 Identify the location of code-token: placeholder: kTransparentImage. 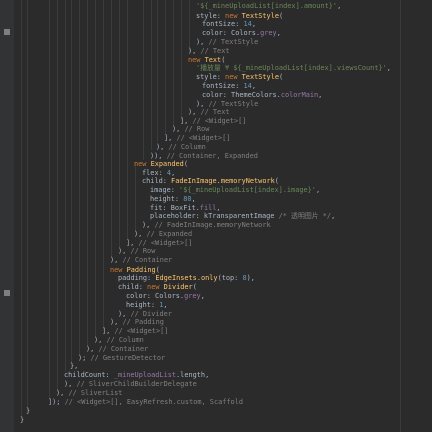
(214, 216).